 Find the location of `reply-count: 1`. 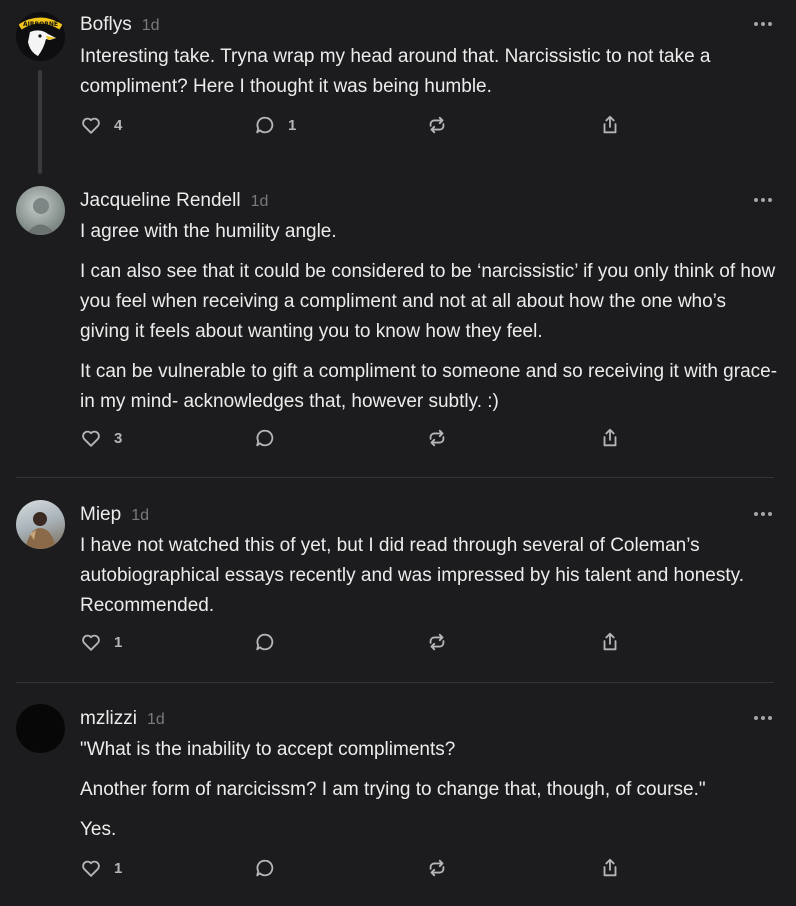

reply-count: 1 is located at coordinates (292, 125).